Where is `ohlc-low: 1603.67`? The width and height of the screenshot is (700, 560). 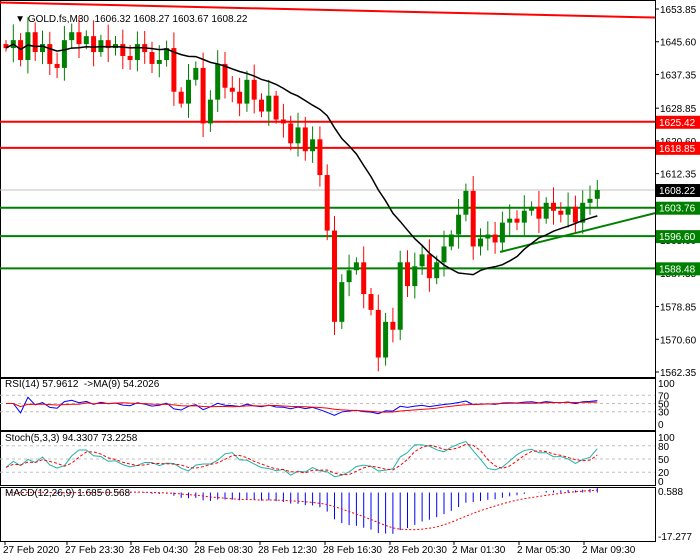 ohlc-low: 1603.67 is located at coordinates (190, 19).